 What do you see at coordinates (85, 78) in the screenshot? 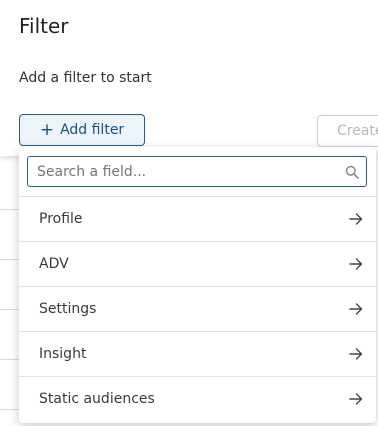
I see `panel-hint: Add a filter to start` at bounding box center [85, 78].